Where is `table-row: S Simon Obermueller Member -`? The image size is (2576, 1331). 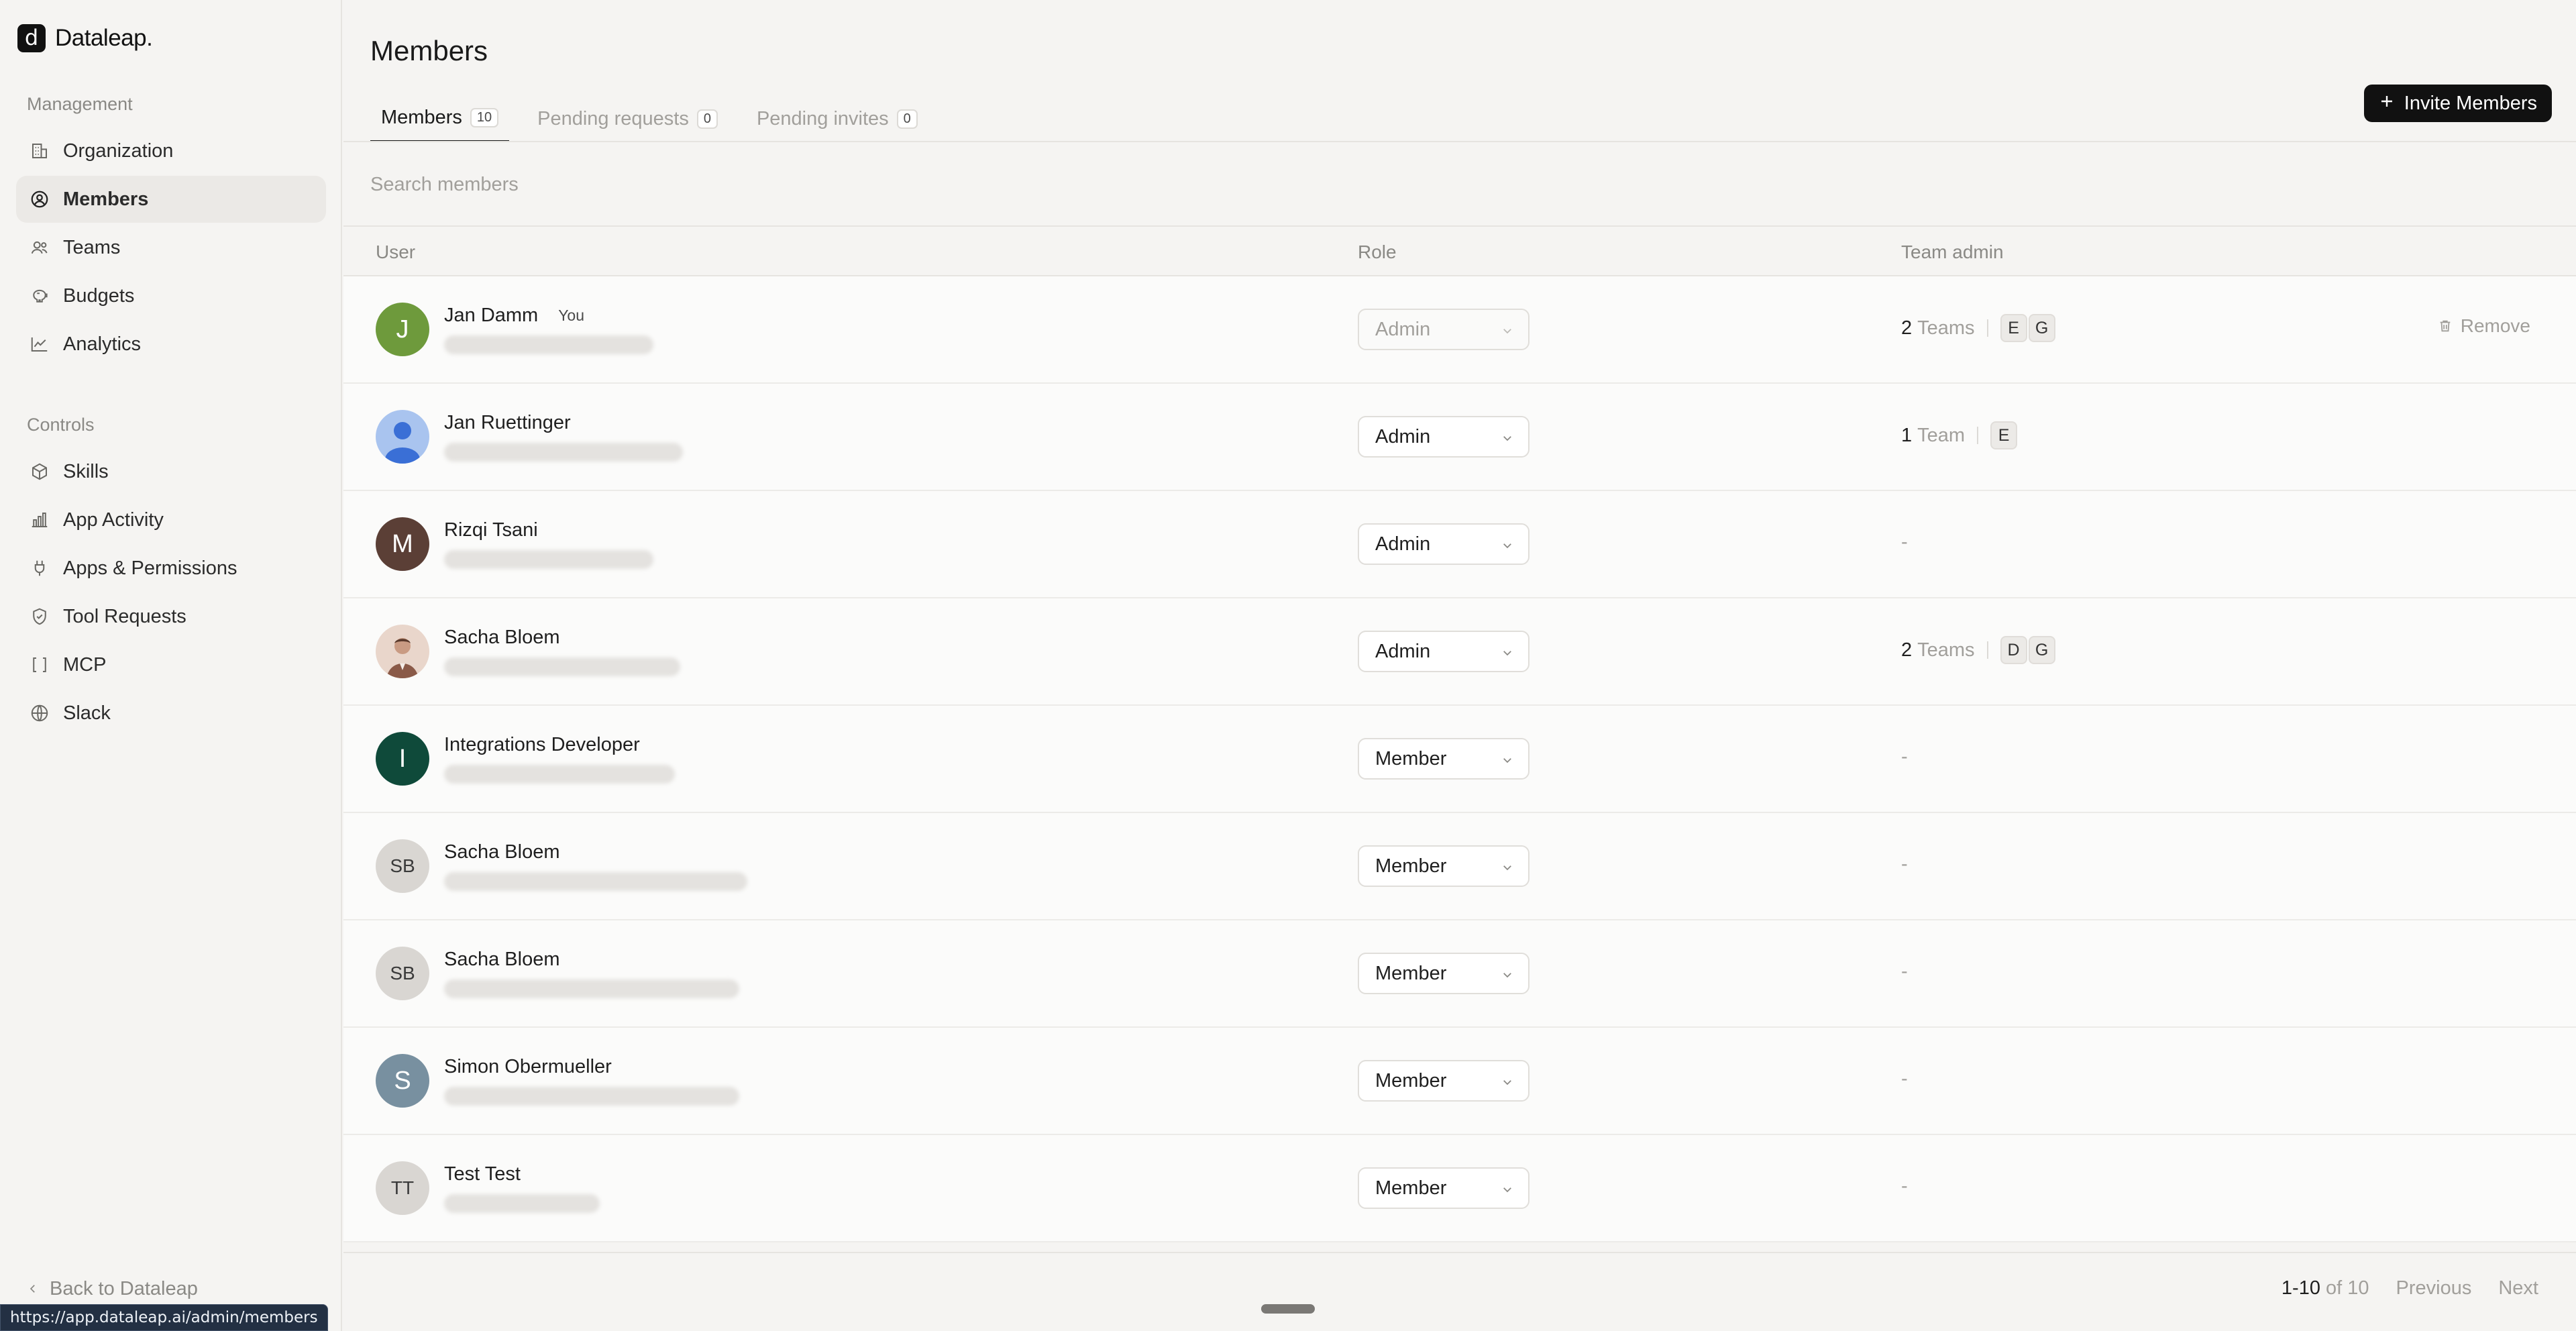 table-row: S Simon Obermueller Member - is located at coordinates (1459, 1081).